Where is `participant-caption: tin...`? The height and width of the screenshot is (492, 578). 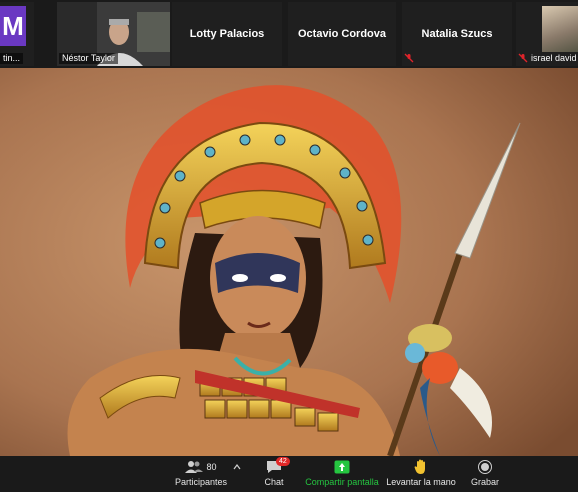 participant-caption: tin... is located at coordinates (12, 58).